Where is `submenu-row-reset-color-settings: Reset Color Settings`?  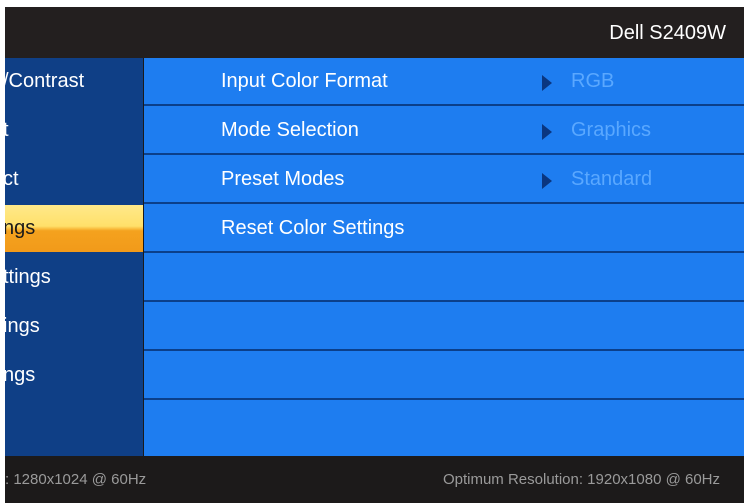 submenu-row-reset-color-settings: Reset Color Settings is located at coordinates (444, 229).